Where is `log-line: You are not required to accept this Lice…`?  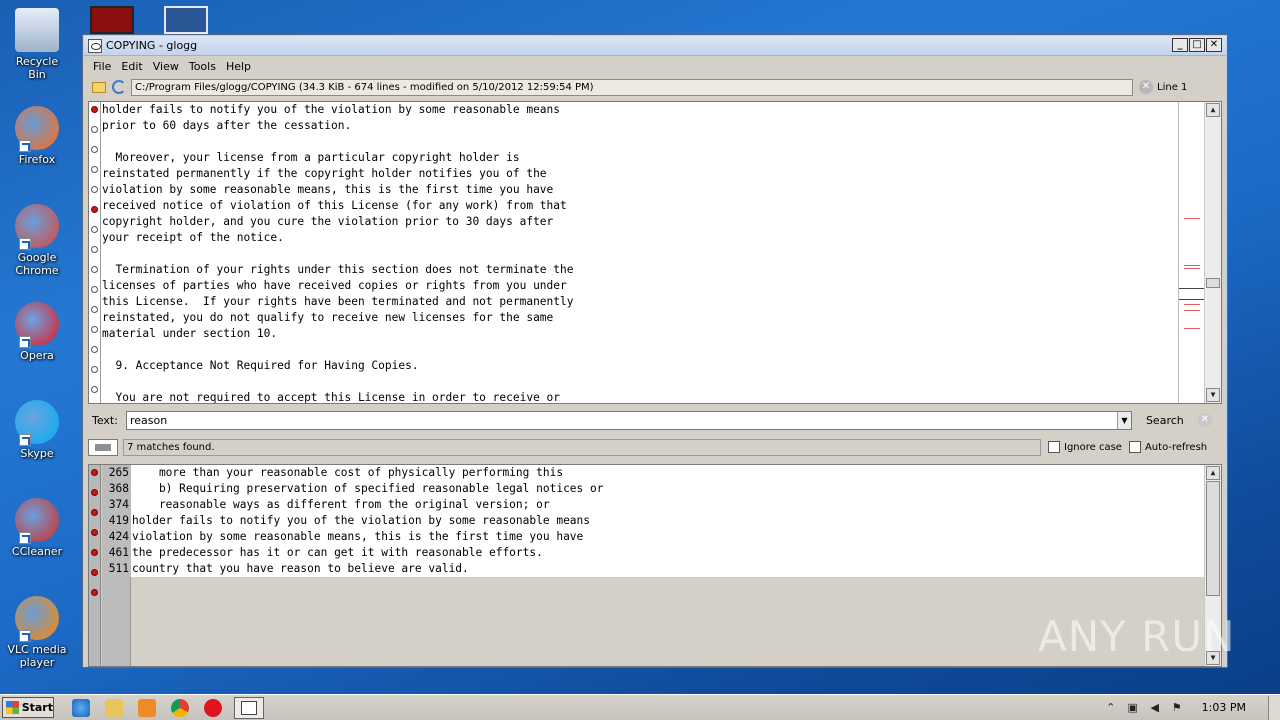 log-line: You are not required to accept this Lice… is located at coordinates (640, 396).